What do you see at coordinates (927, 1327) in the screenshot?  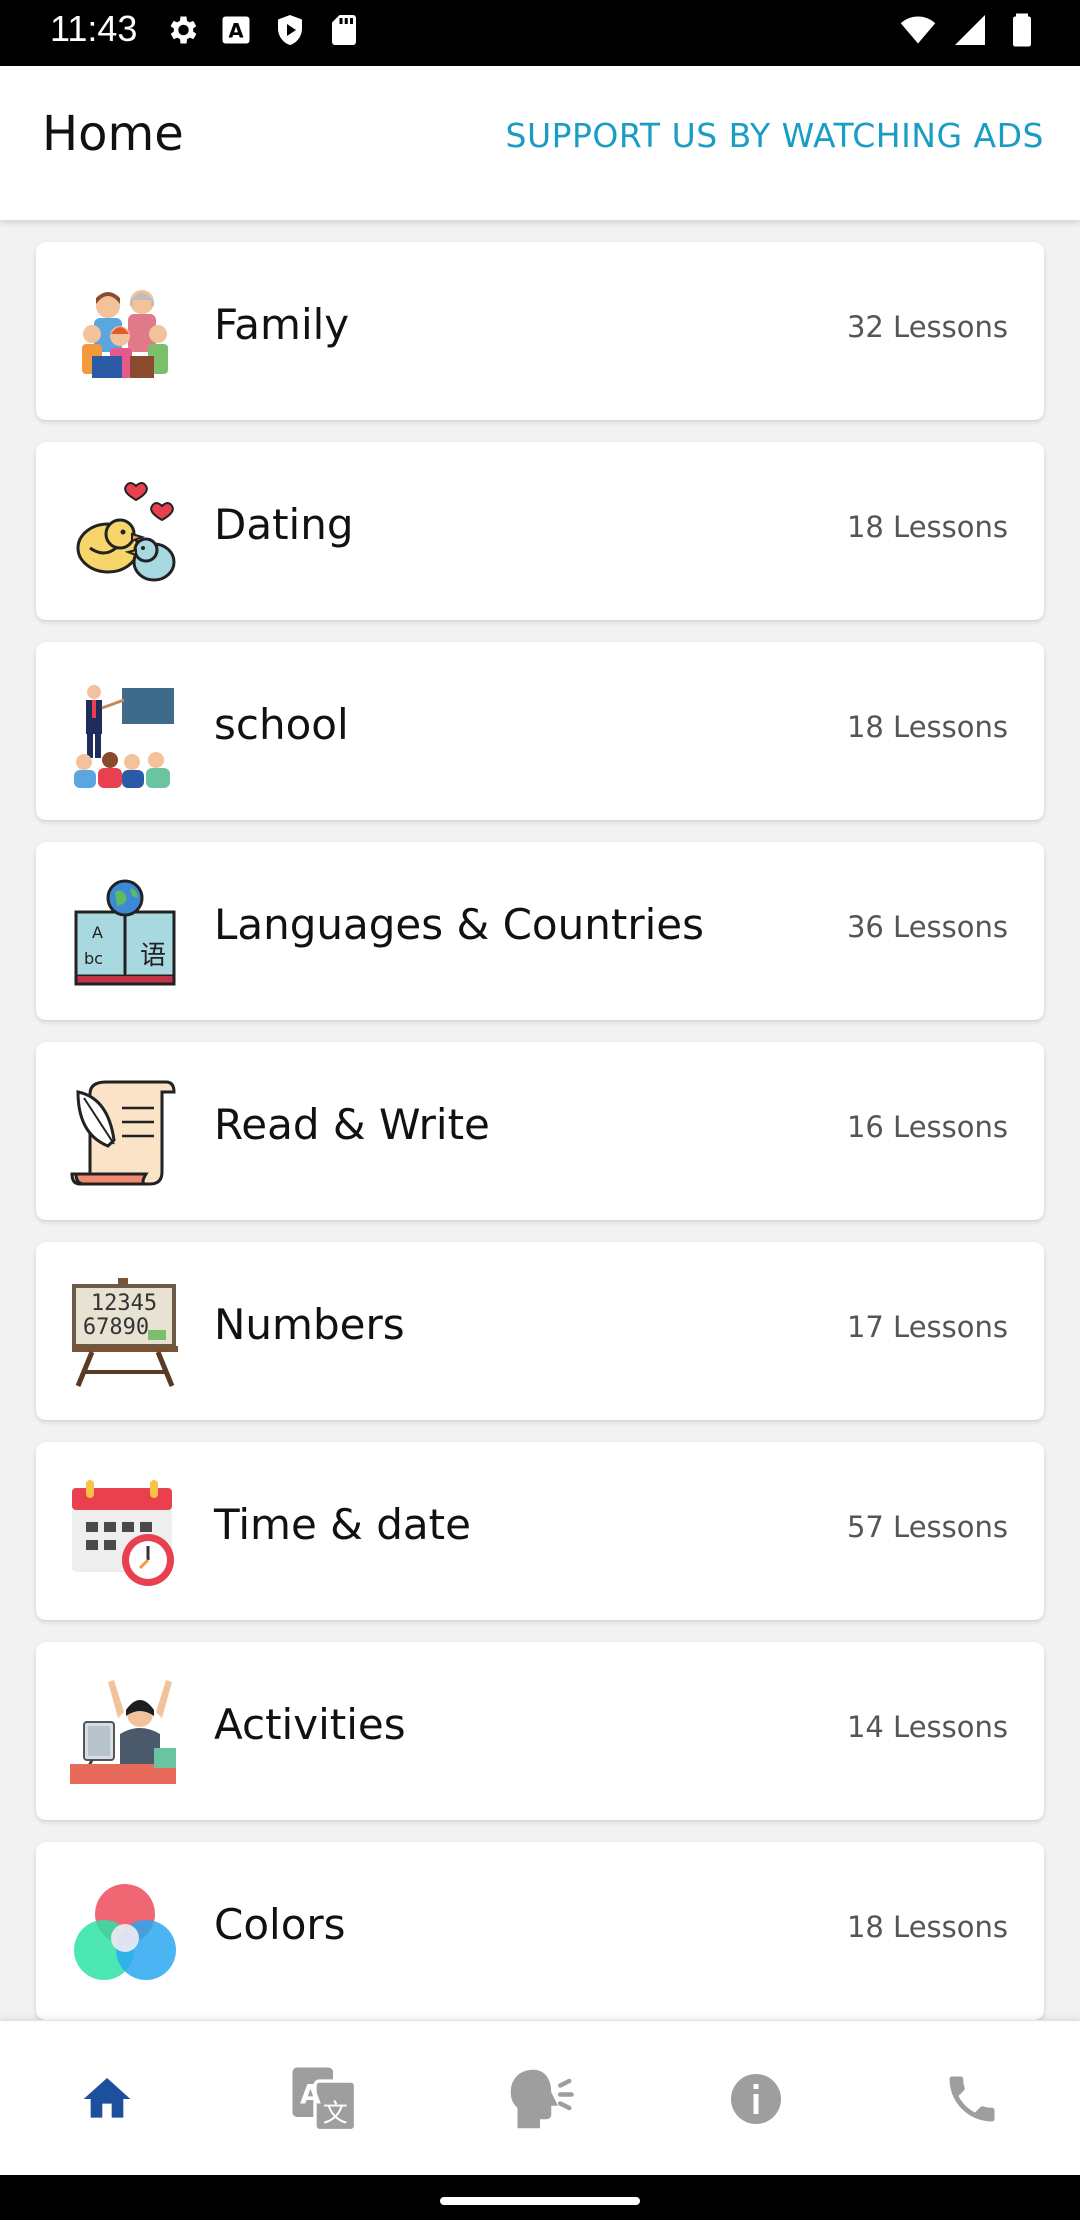 I see `lesson-count: 17 Lessons` at bounding box center [927, 1327].